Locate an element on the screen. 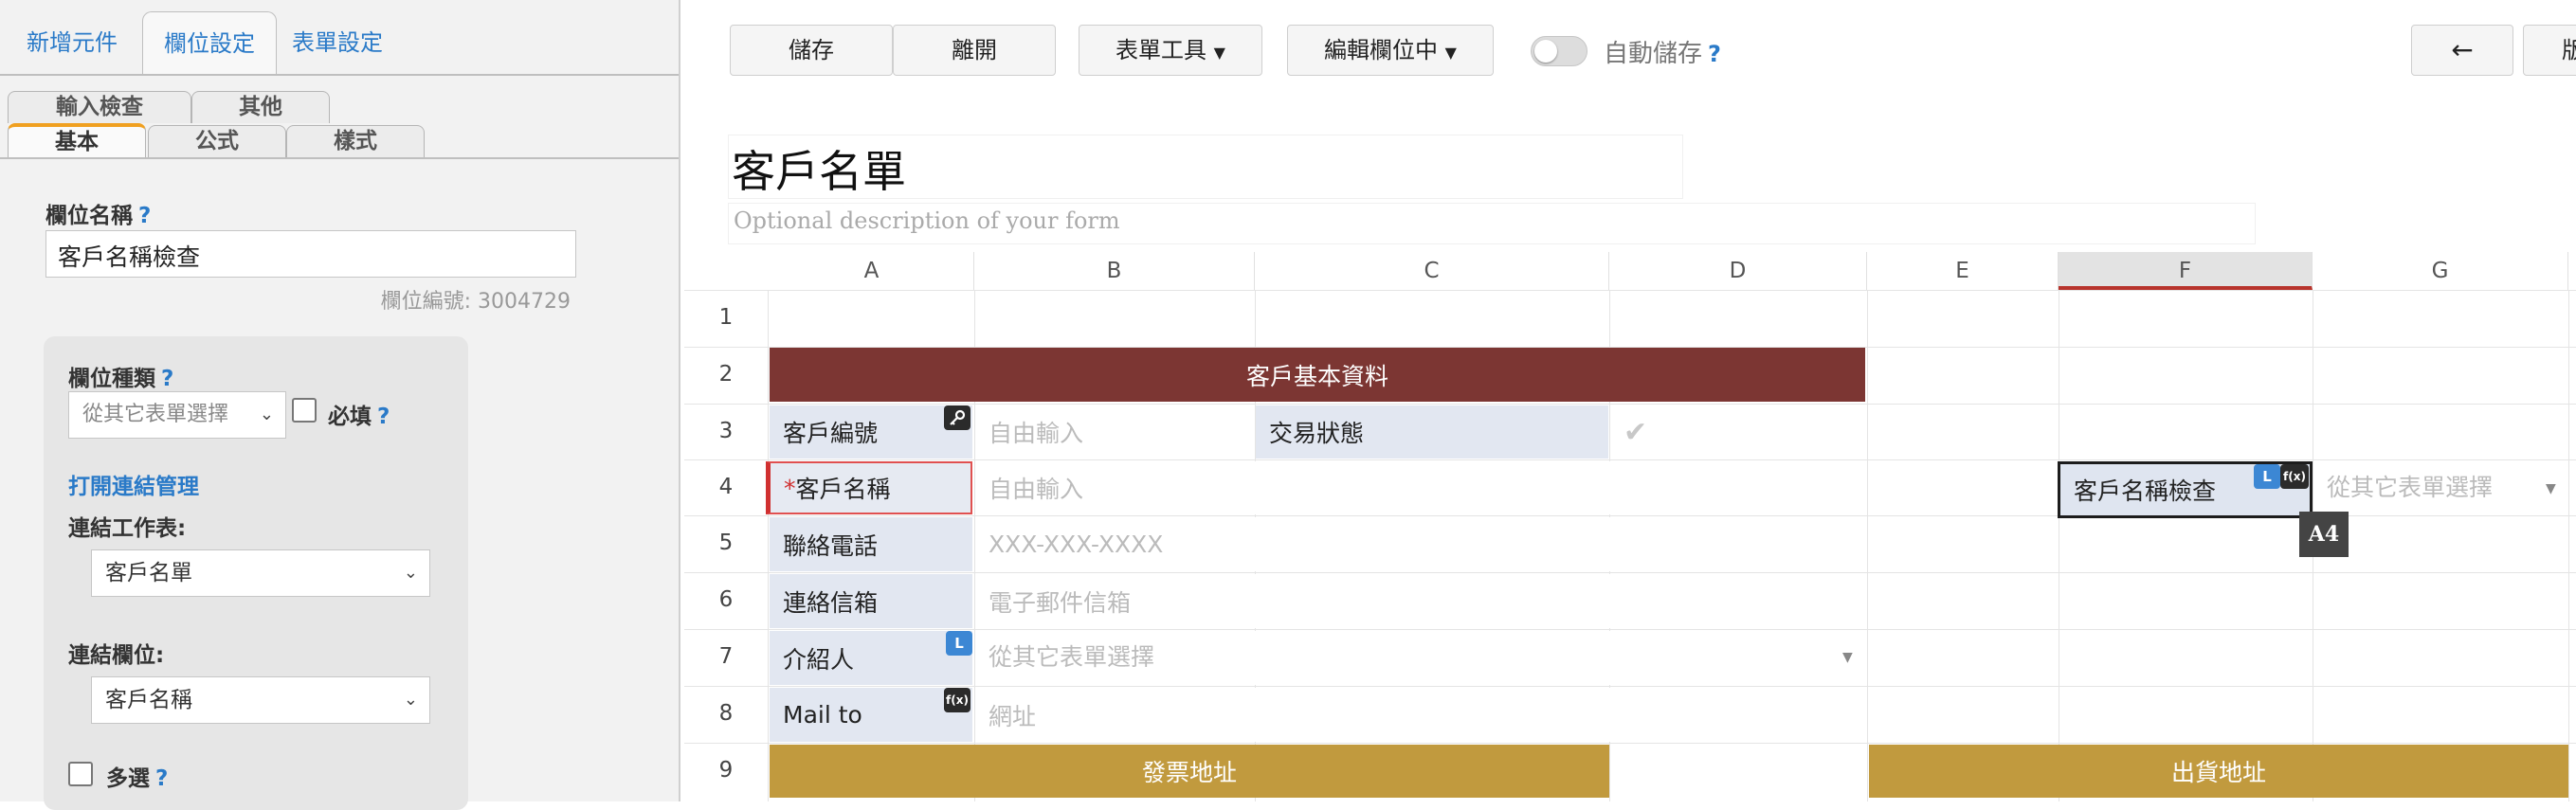  tab-divider is located at coordinates (339, 75).